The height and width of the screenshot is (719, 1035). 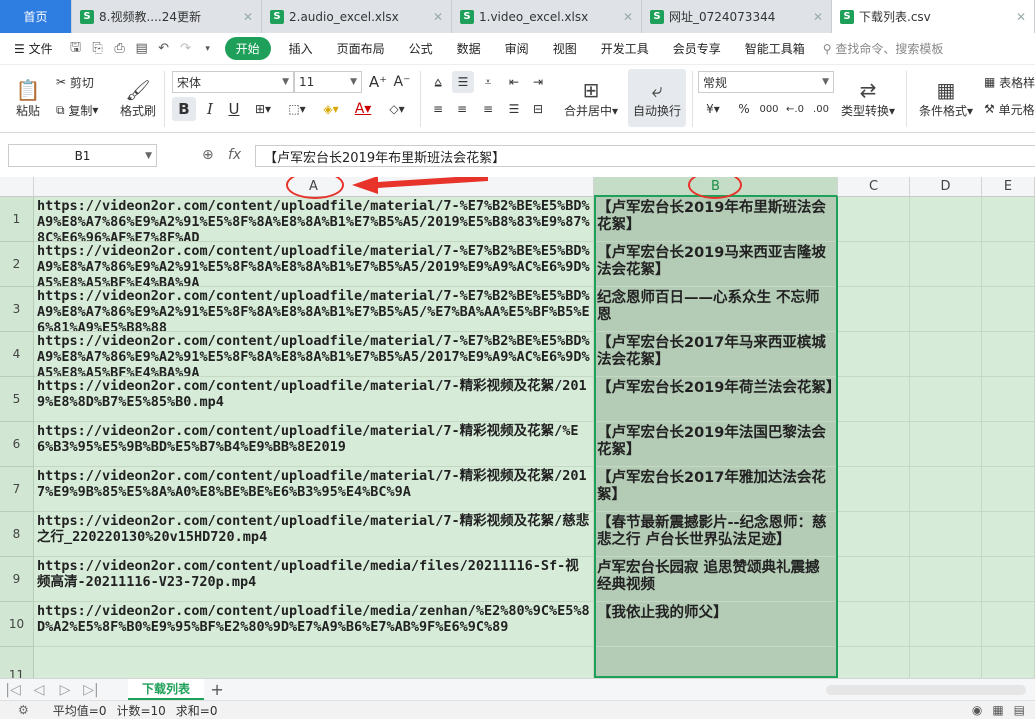 I want to click on name-box: B1 ▼, so click(x=82, y=155).